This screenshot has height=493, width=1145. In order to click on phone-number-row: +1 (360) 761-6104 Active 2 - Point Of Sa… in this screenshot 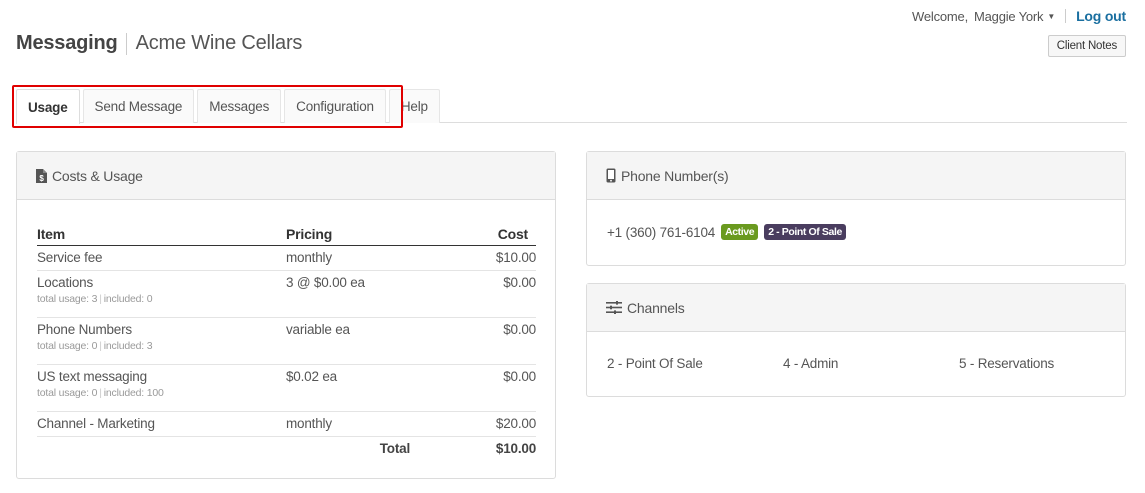, I will do `click(726, 232)`.